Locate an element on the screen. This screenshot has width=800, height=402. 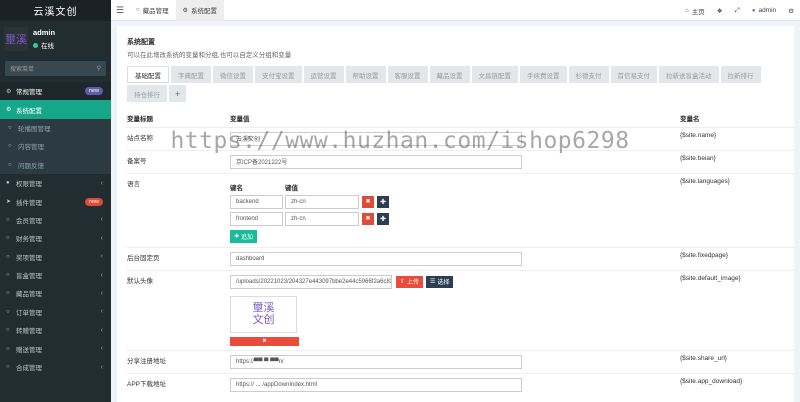
cogs-icon: ⚙ is located at coordinates (9, 91).